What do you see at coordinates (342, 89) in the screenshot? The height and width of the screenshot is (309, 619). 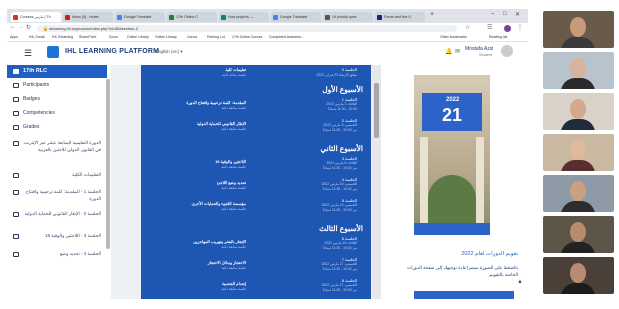 I see `week-title: الأسبوع الأول` at bounding box center [342, 89].